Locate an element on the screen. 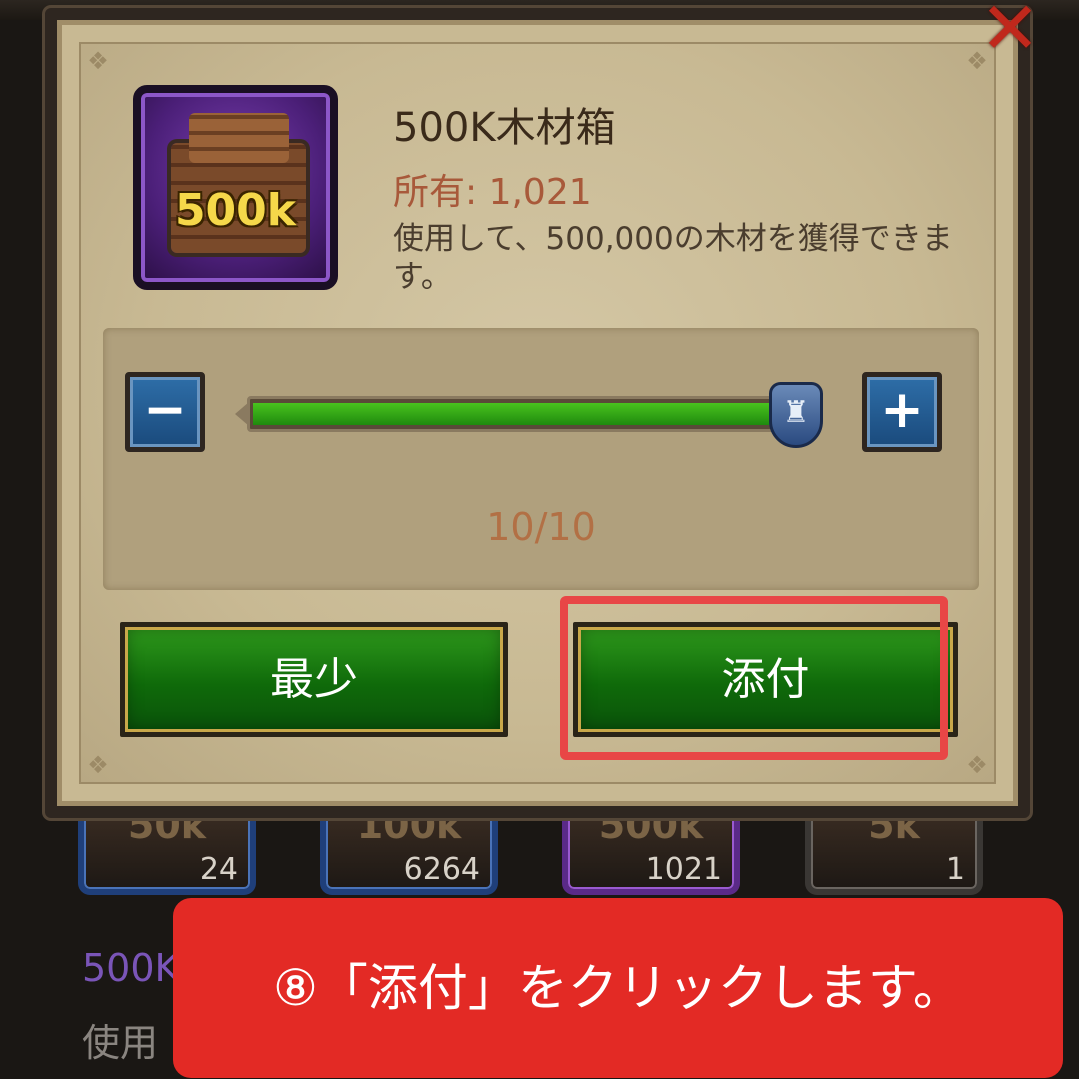  bg-item-slot-count: 1021 is located at coordinates (683, 869).